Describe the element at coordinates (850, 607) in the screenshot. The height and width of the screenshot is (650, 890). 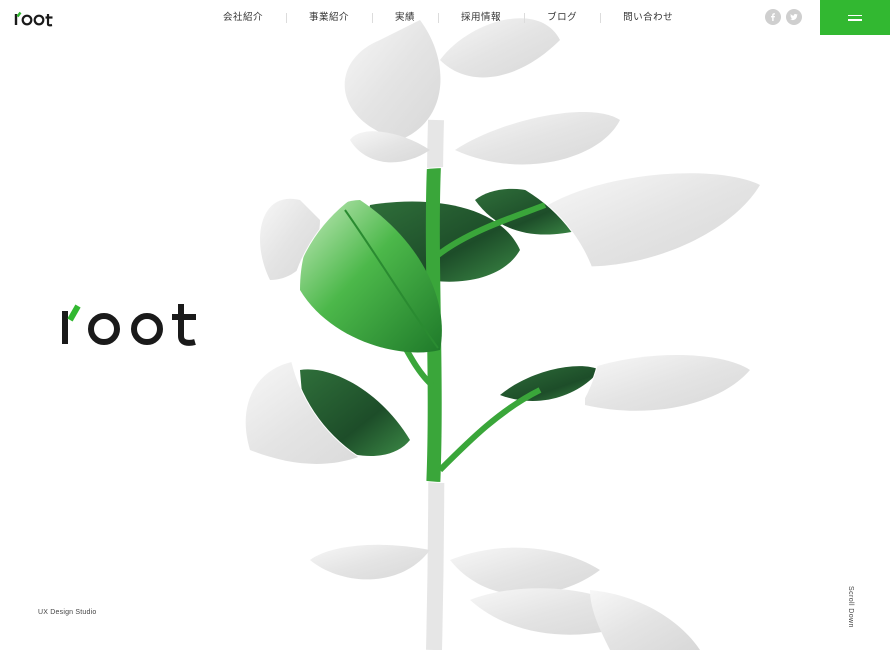
I see `scroll-down-link: Scroll Down` at that location.